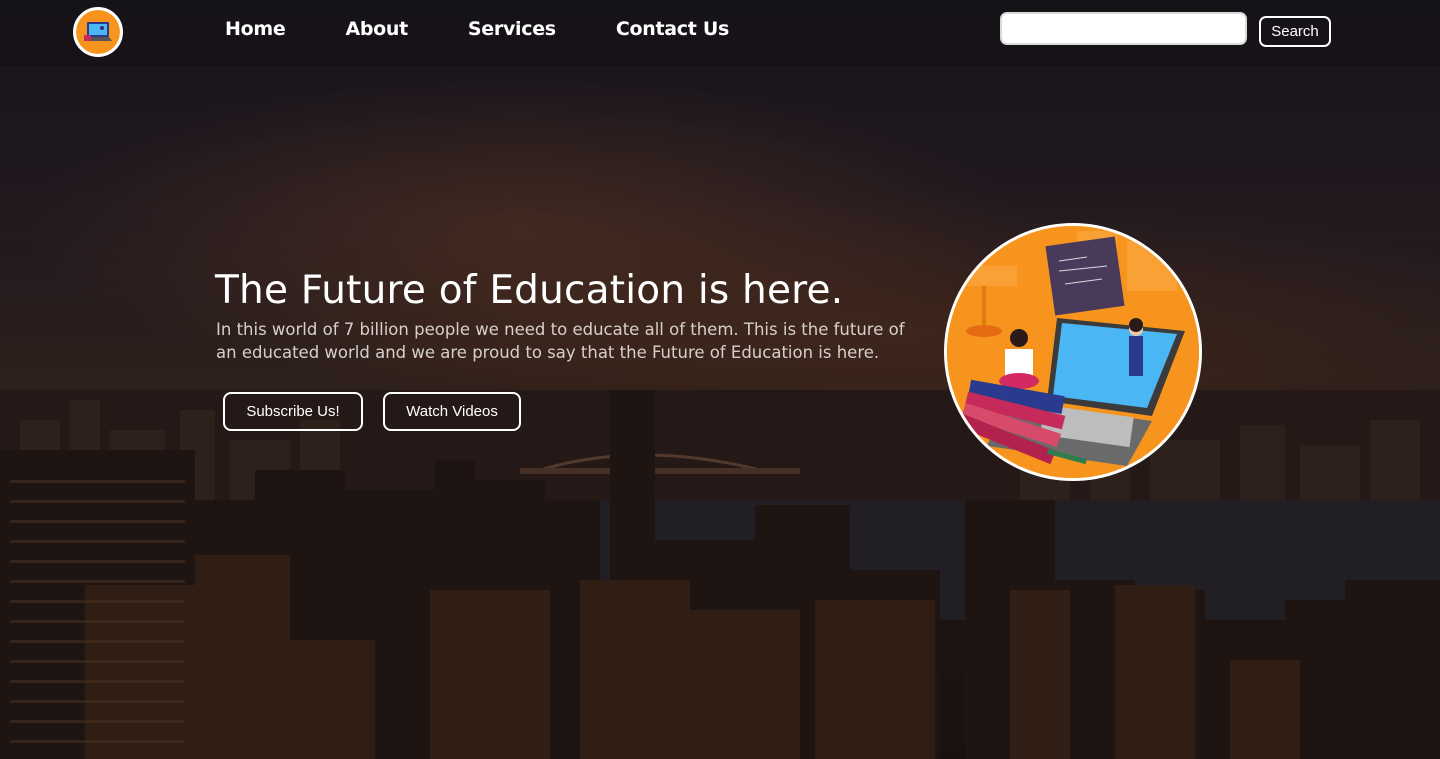 This screenshot has height=759, width=1440. What do you see at coordinates (376, 29) in the screenshot?
I see `nav-about-link: About` at bounding box center [376, 29].